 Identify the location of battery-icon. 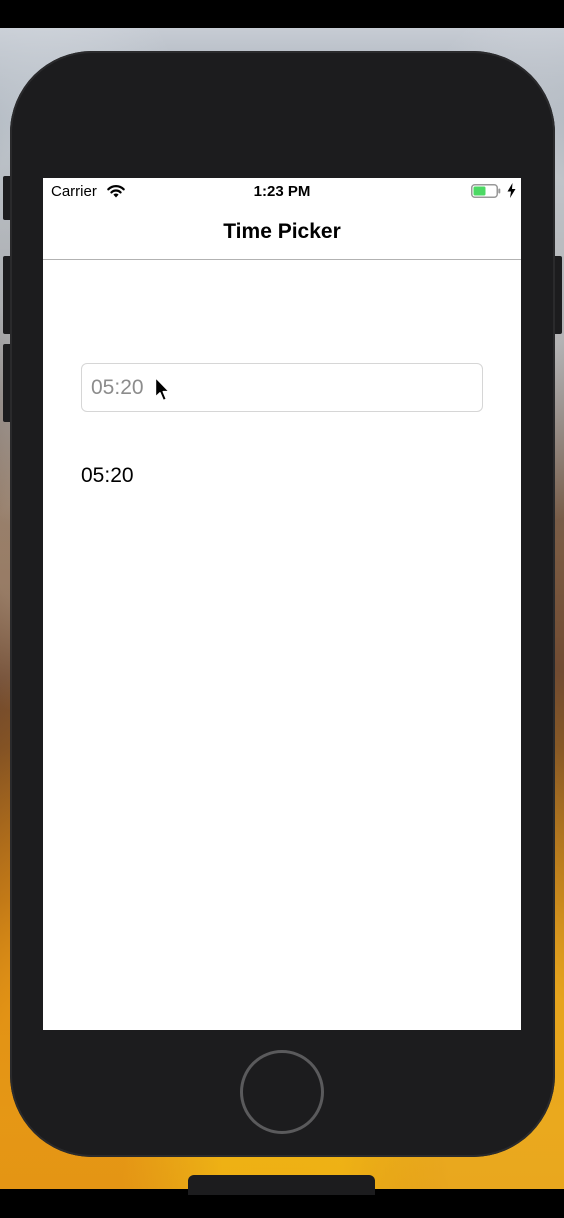
(486, 191).